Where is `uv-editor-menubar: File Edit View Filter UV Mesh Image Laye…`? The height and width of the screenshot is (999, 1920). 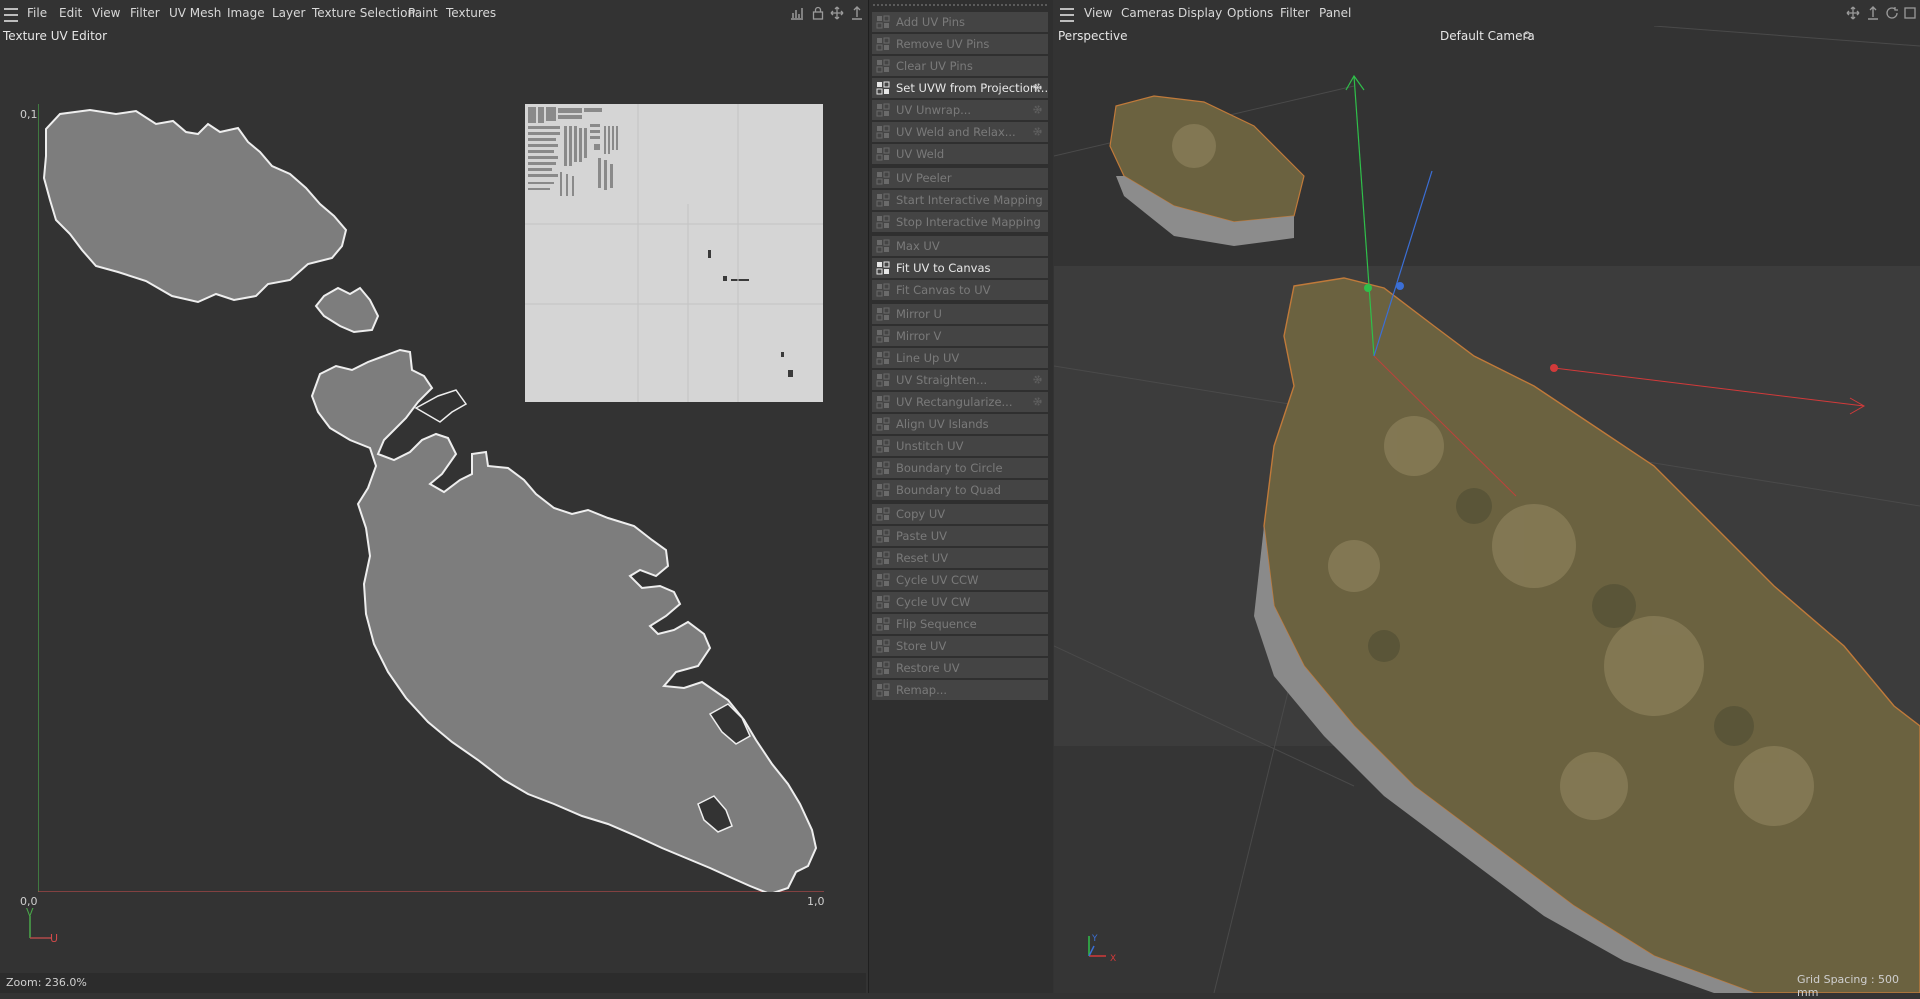 uv-editor-menubar: File Edit View Filter UV Mesh Image Laye… is located at coordinates (433, 13).